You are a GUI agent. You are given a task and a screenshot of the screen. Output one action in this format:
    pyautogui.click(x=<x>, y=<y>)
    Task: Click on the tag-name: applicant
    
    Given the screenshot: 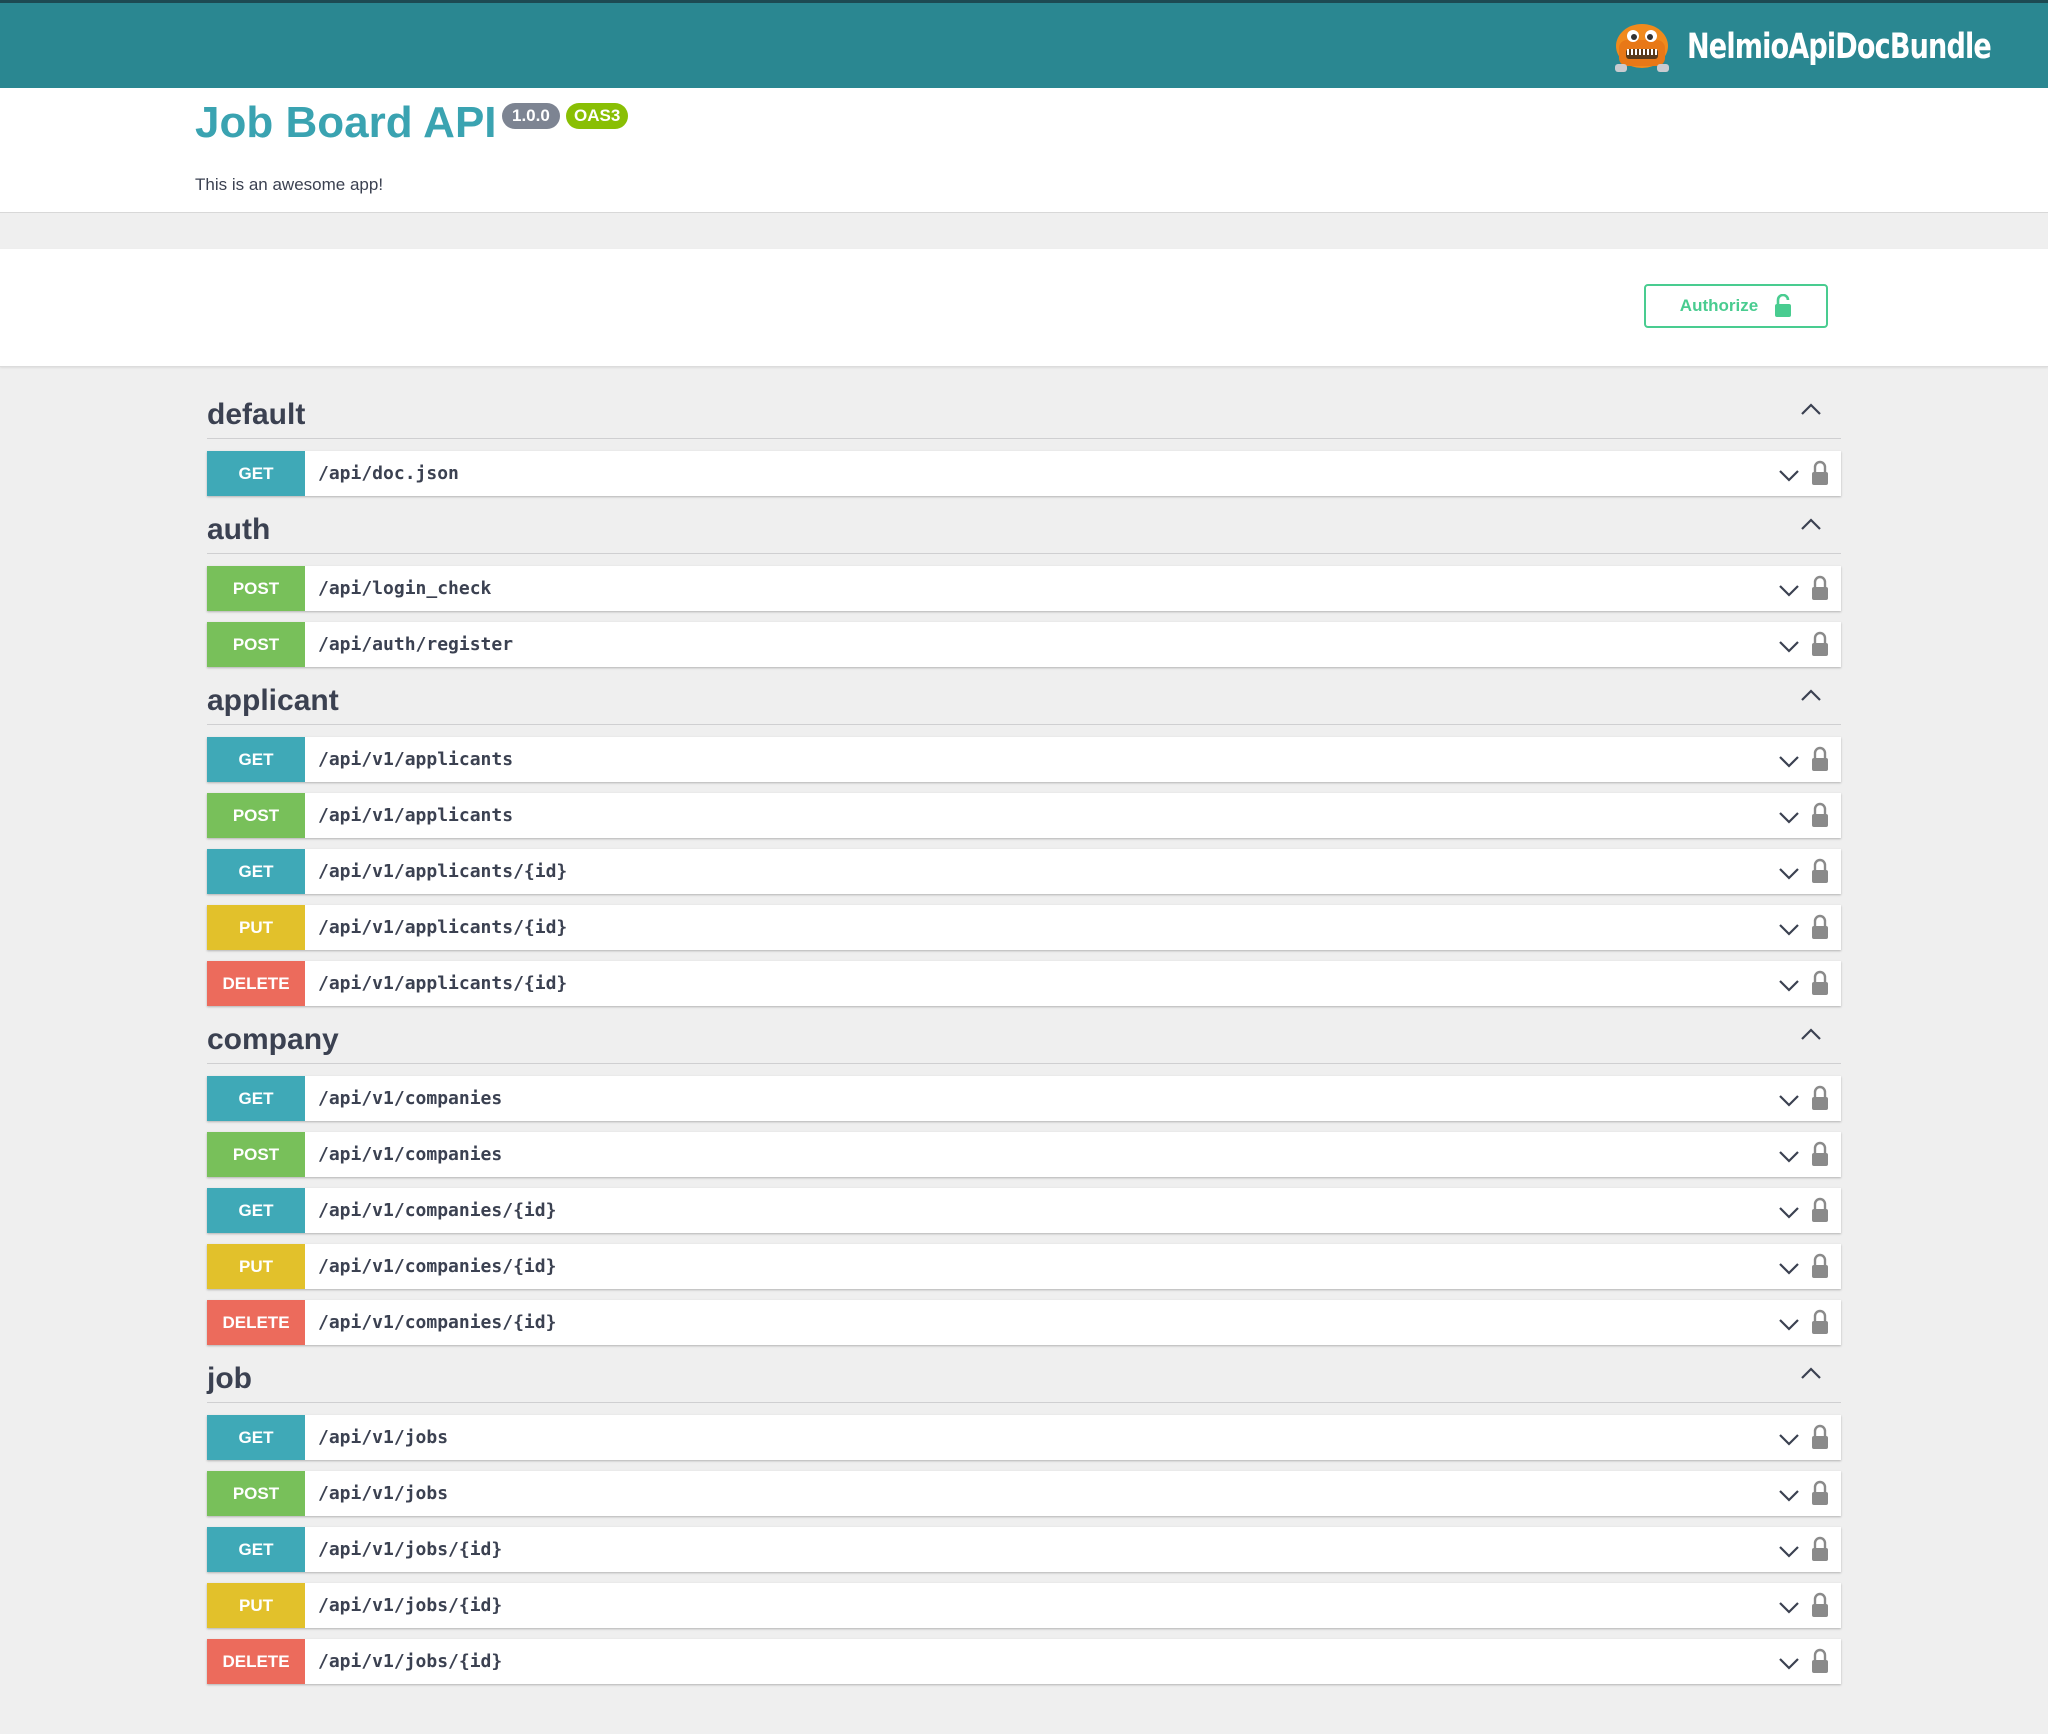 What is the action you would take?
    pyautogui.click(x=273, y=700)
    